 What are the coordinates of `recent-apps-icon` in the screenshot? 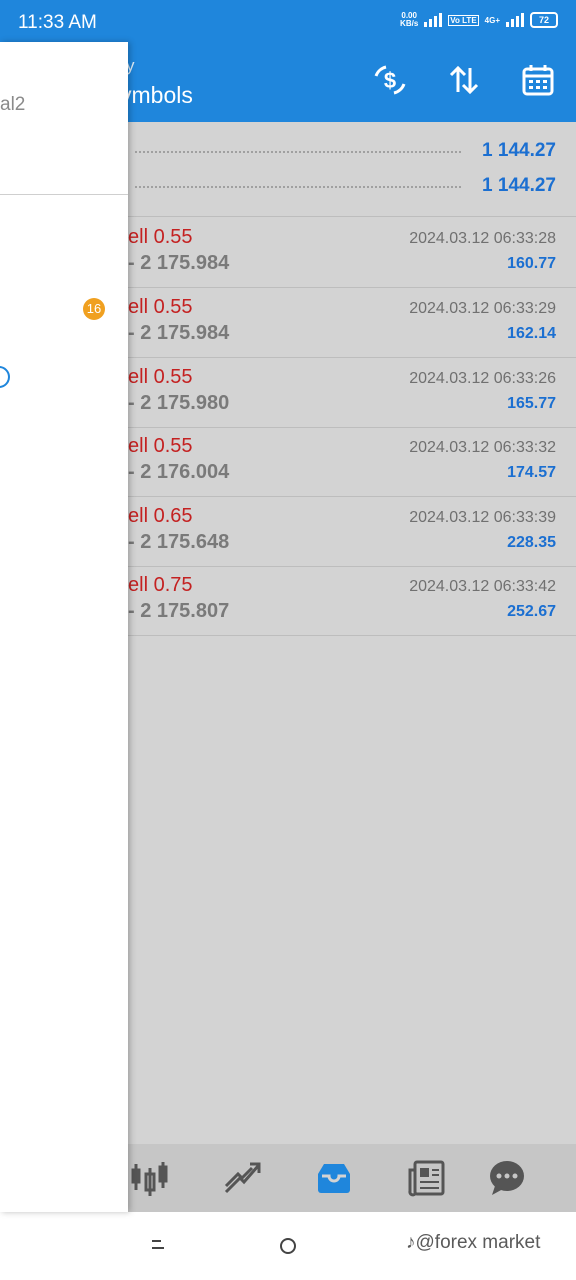 It's located at (158, 1245).